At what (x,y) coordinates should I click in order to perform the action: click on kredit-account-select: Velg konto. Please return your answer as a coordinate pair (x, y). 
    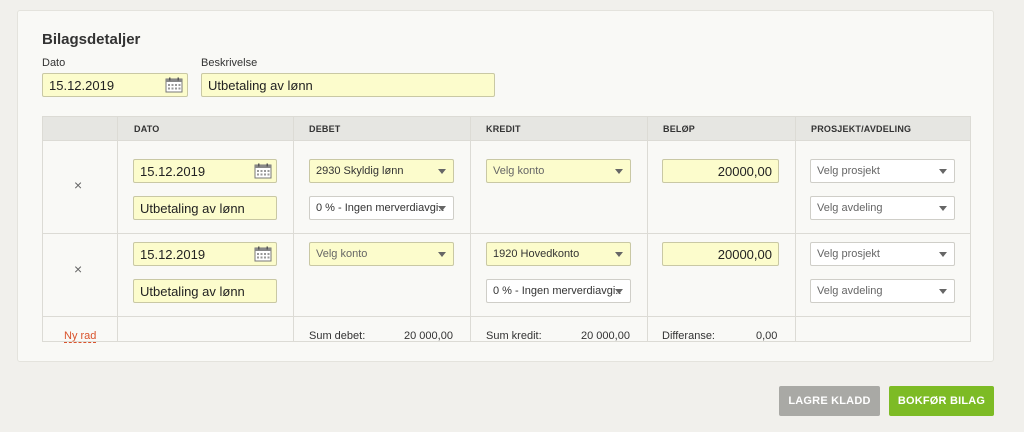
    Looking at the image, I should click on (558, 171).